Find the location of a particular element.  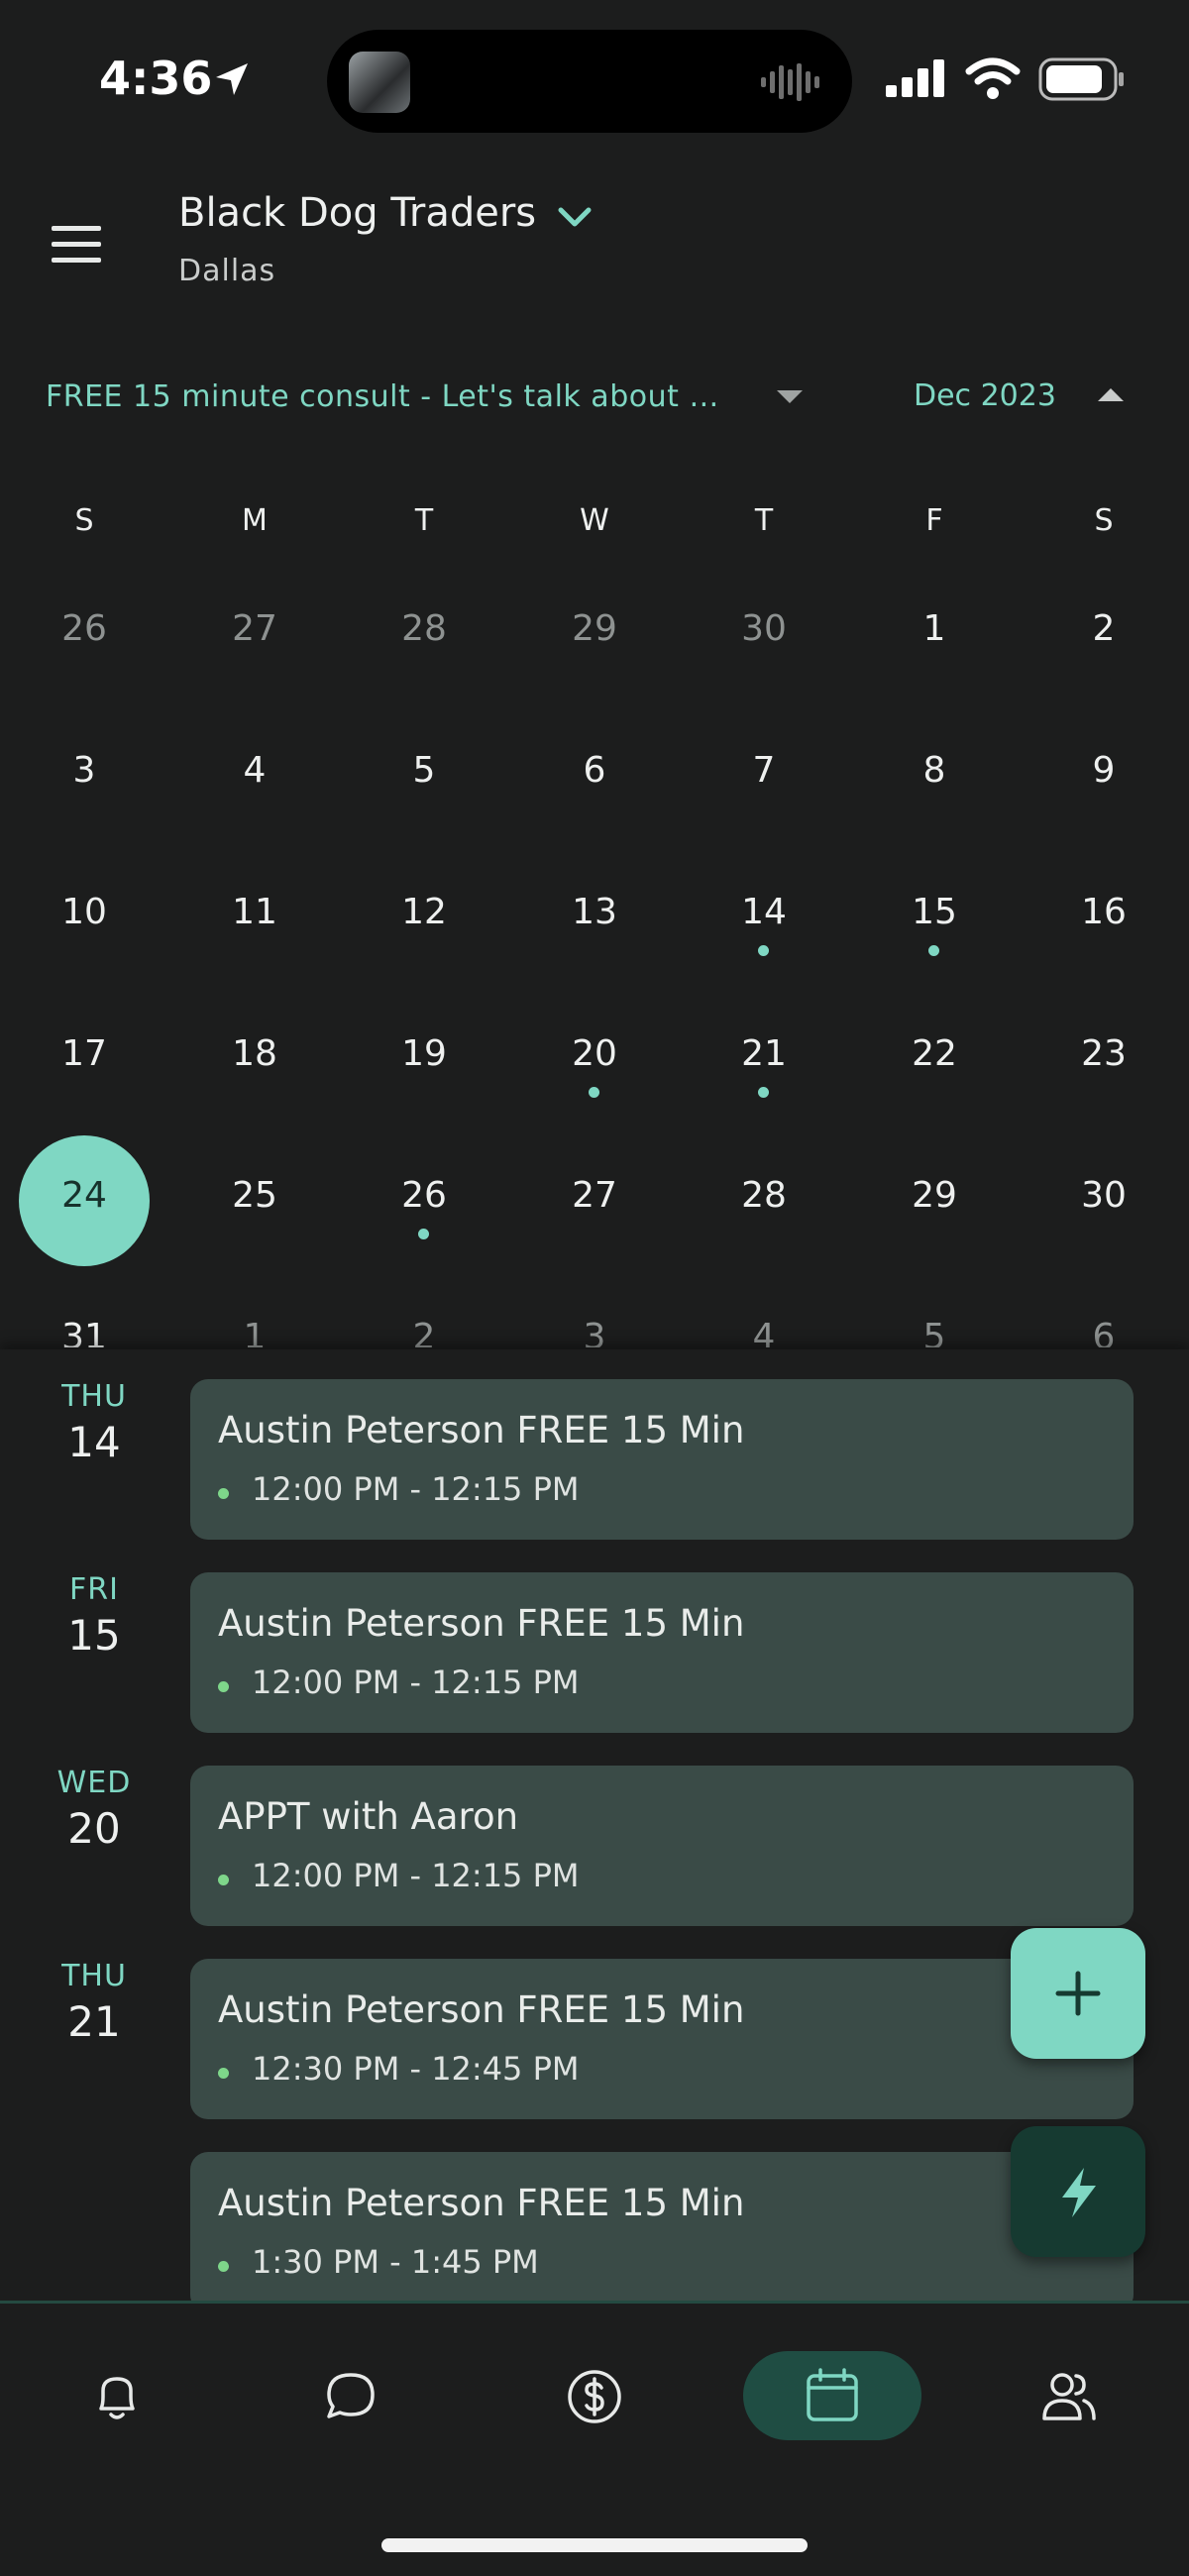

calendar-day: 21 is located at coordinates (764, 1059).